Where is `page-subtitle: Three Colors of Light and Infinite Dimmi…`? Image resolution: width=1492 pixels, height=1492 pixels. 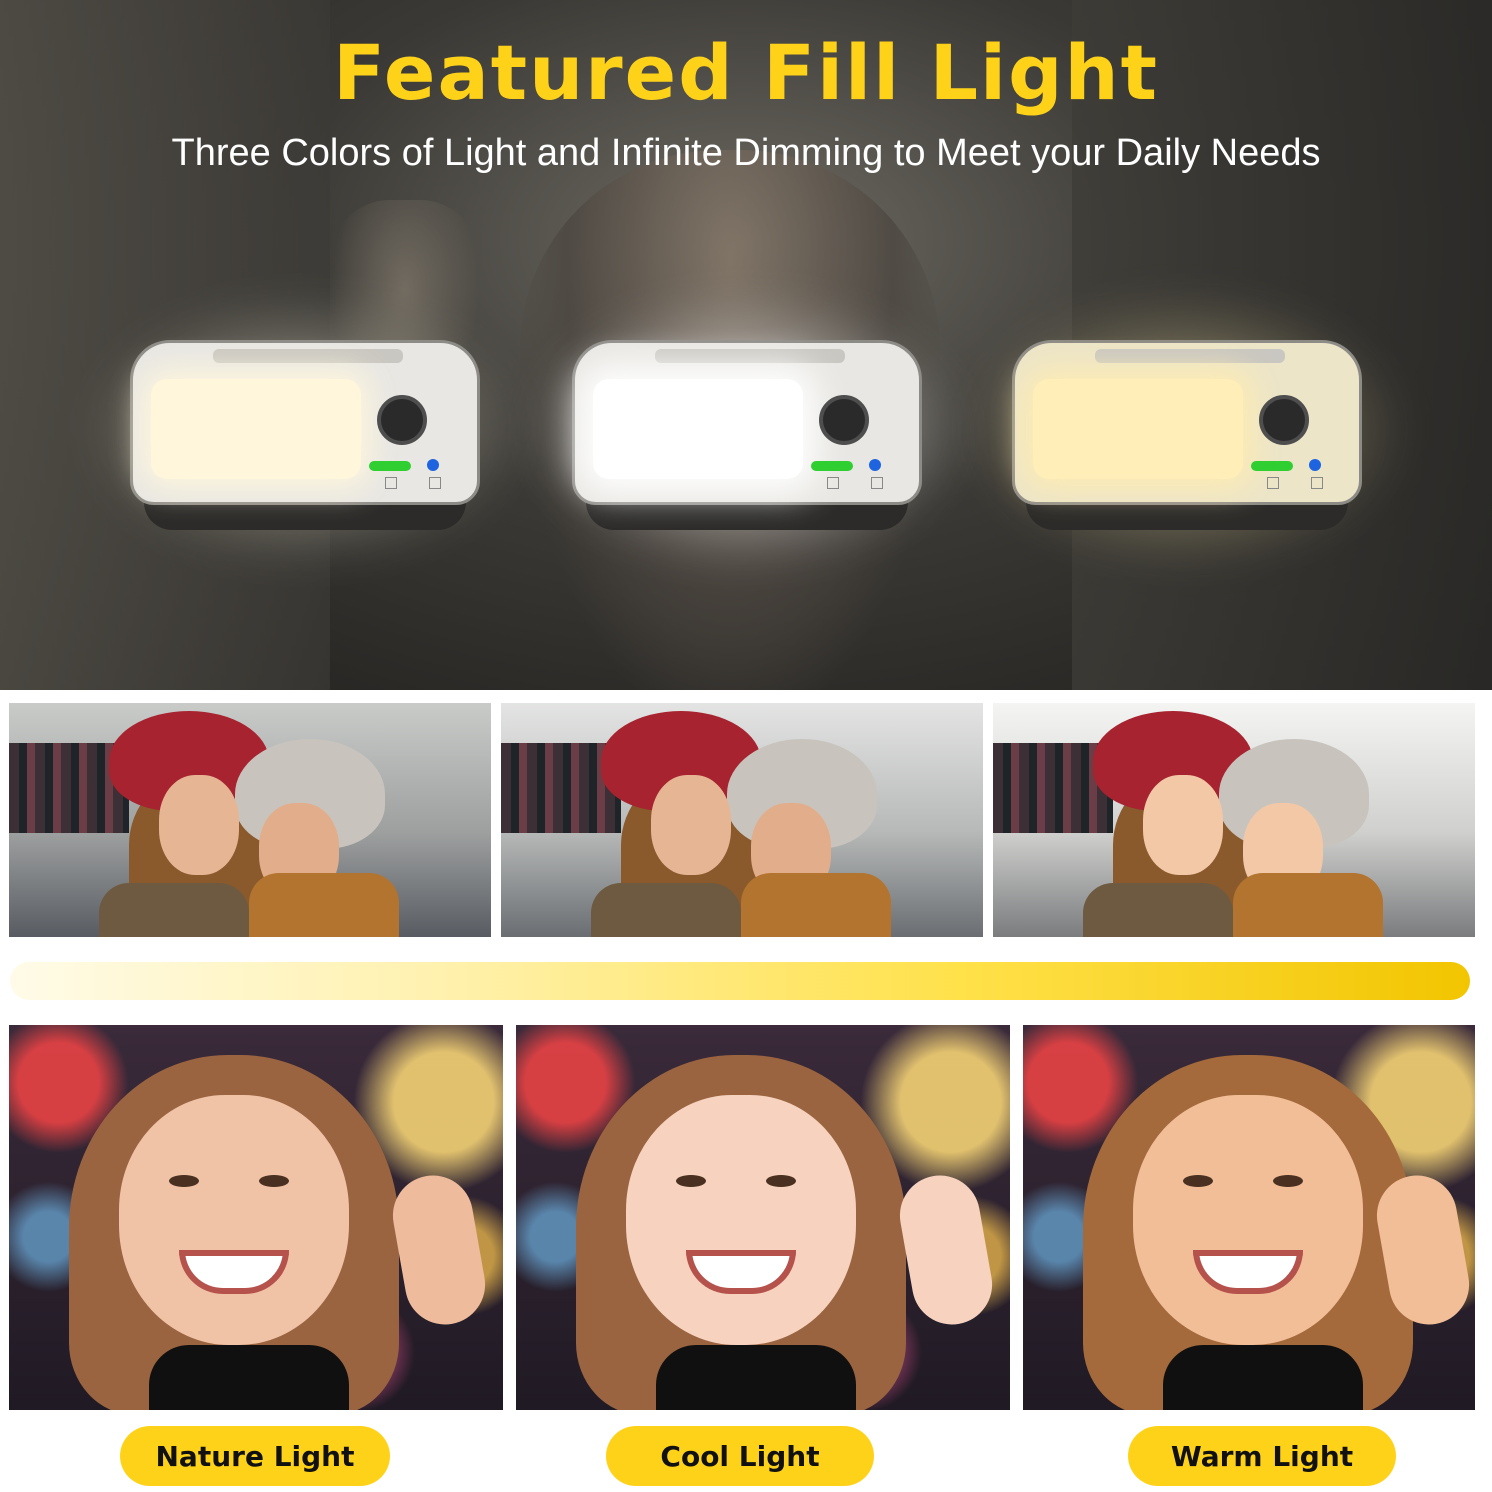
page-subtitle: Three Colors of Light and Infinite Dimmi… is located at coordinates (746, 153).